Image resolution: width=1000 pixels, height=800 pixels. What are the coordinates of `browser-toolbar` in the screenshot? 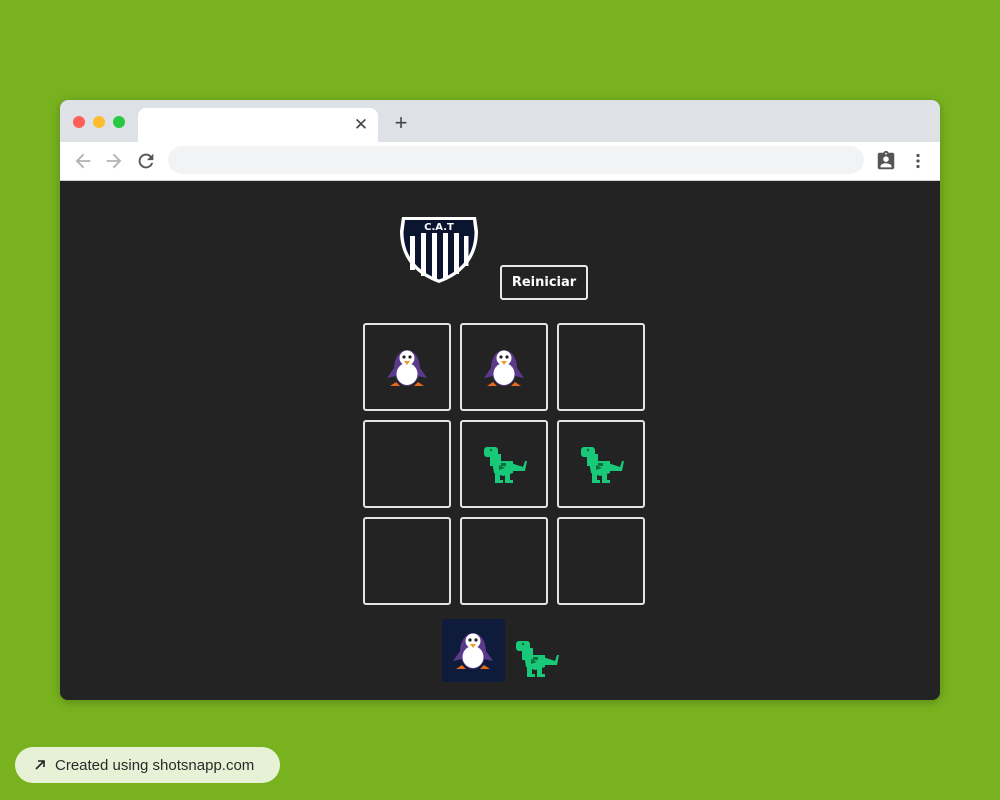 It's located at (500, 161).